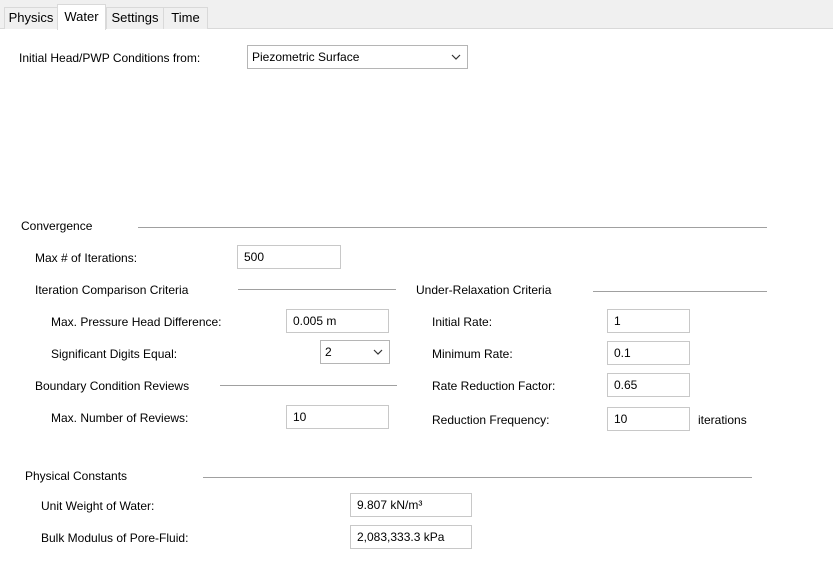 The width and height of the screenshot is (833, 577). I want to click on iteration-comparison-heading: Iteration Comparison Criteria, so click(112, 290).